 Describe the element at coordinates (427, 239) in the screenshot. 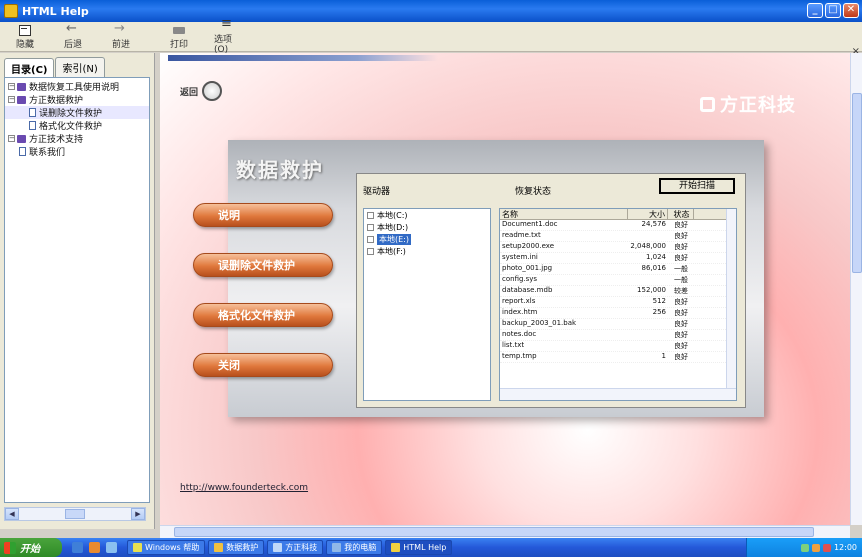

I see `drive-item-selected: 本地(E:)` at that location.